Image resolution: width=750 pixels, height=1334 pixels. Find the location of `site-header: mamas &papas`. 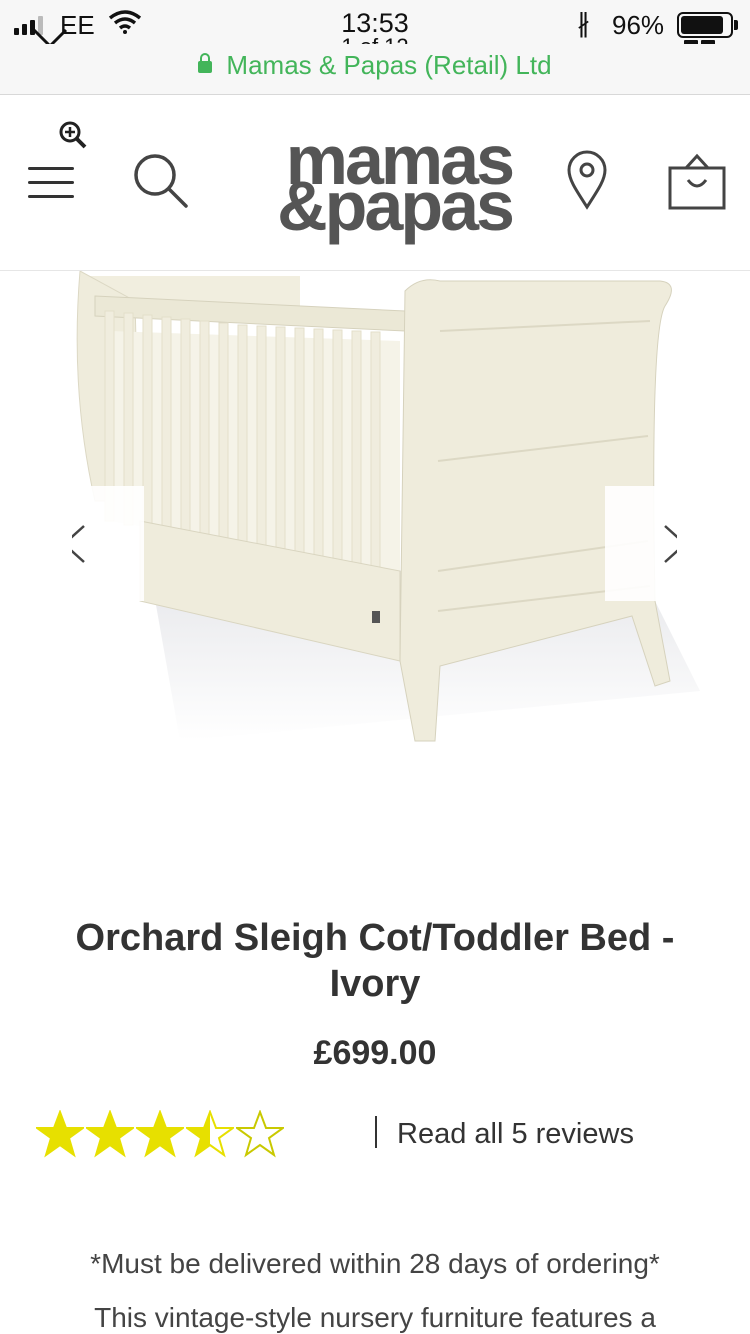

site-header: mamas &papas is located at coordinates (375, 183).